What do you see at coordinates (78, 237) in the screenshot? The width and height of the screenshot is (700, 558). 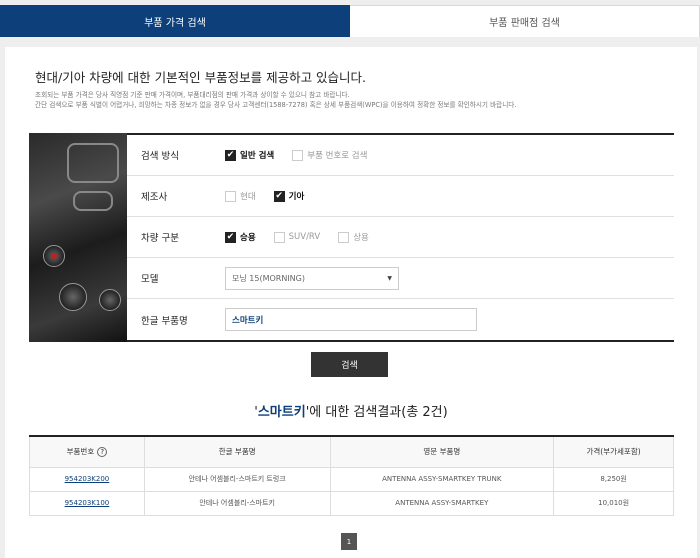 I see `car-interior-image` at bounding box center [78, 237].